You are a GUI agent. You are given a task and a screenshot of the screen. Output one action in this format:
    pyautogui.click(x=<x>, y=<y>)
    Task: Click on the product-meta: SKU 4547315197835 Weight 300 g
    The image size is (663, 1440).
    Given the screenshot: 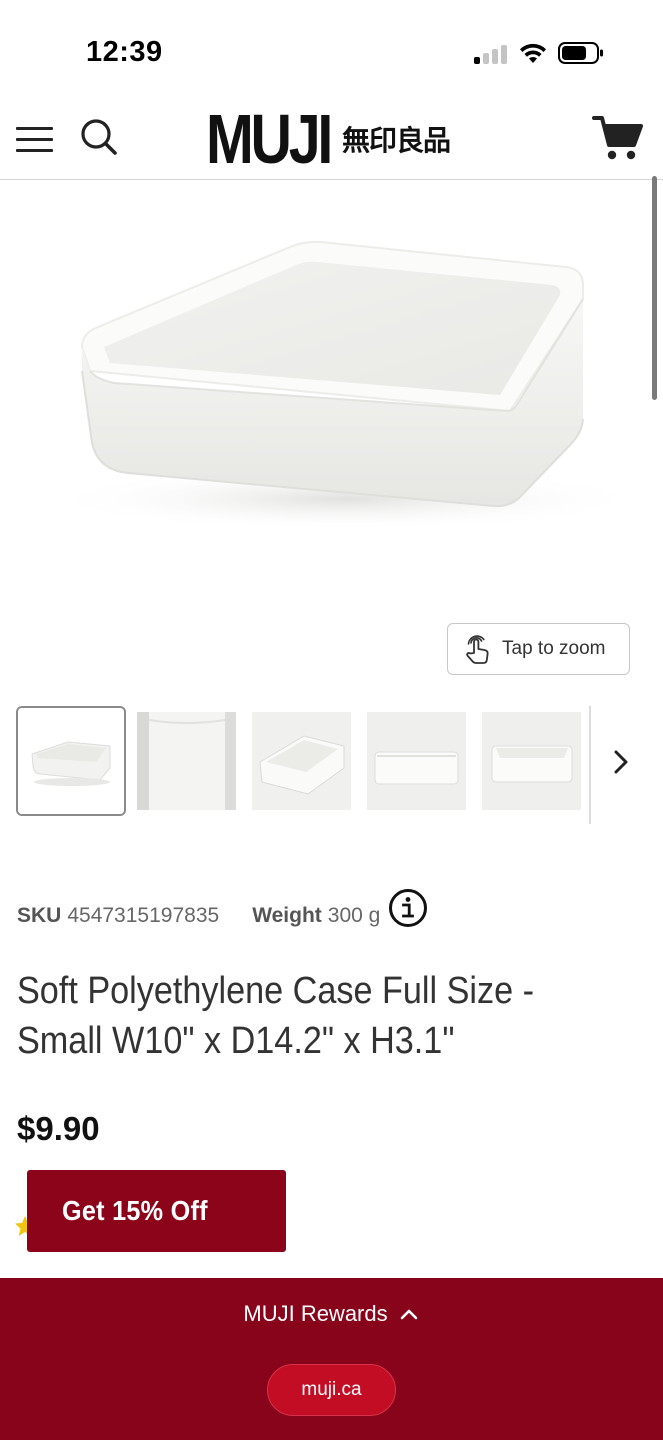 What is the action you would take?
    pyautogui.click(x=222, y=912)
    